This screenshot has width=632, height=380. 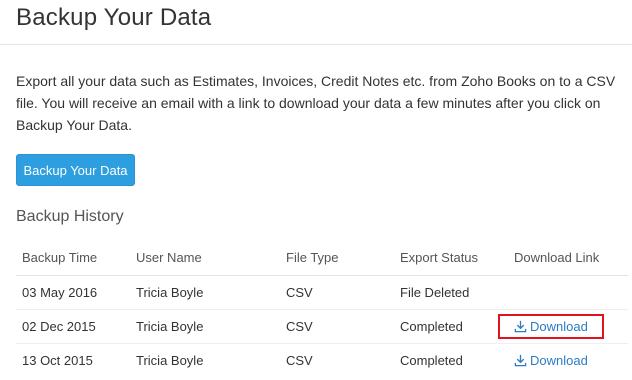 What do you see at coordinates (451, 258) in the screenshot?
I see `column-header-export-status: Export Status` at bounding box center [451, 258].